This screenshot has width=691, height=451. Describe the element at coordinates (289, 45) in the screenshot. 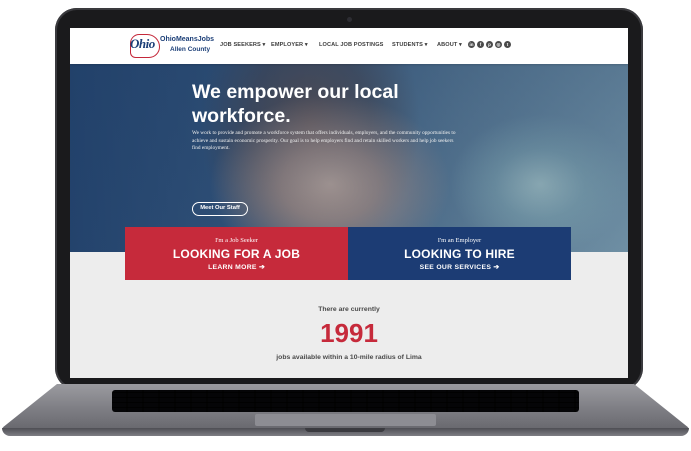

I see `nav-employer: EMPLOYER ▾` at that location.